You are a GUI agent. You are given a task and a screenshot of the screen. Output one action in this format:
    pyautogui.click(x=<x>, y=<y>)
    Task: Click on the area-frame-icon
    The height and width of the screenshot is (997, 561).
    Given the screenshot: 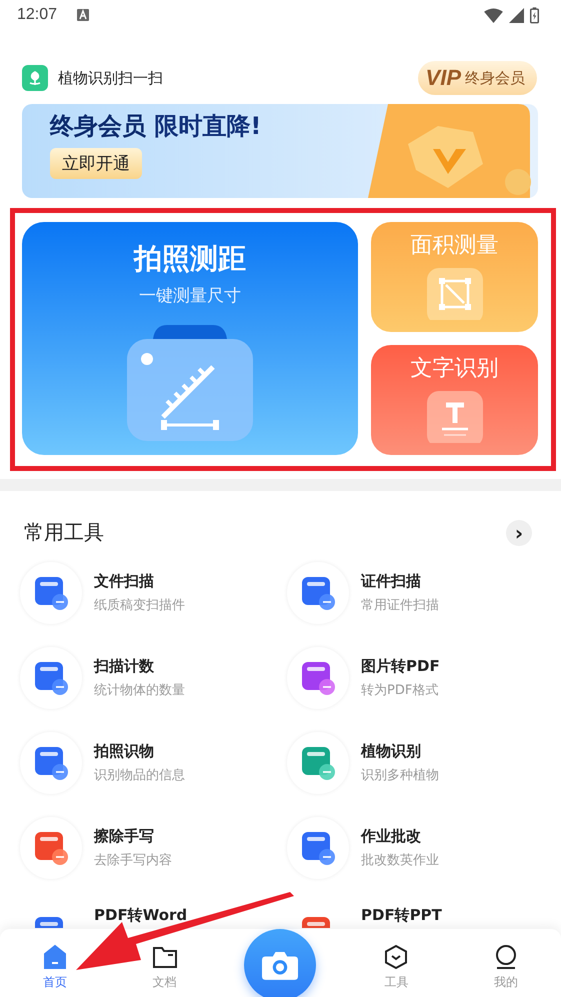 What is the action you would take?
    pyautogui.click(x=454, y=294)
    